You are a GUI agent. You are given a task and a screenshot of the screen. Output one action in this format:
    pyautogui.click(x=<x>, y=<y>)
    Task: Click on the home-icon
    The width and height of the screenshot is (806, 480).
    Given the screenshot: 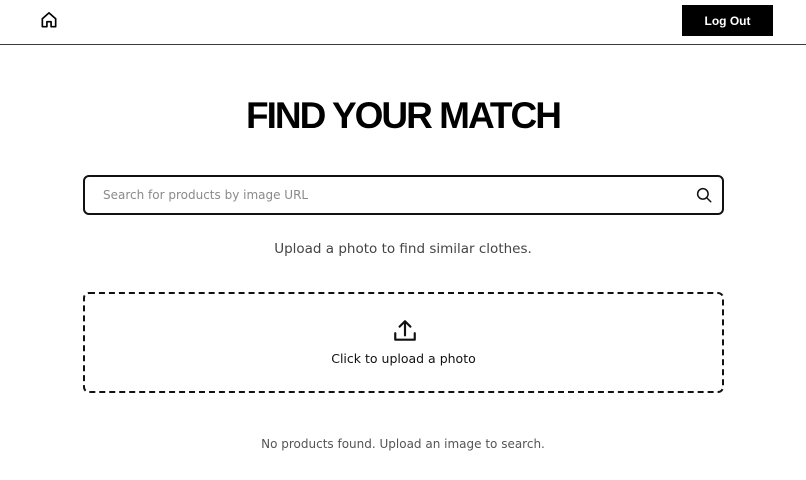 What is the action you would take?
    pyautogui.click(x=49, y=20)
    